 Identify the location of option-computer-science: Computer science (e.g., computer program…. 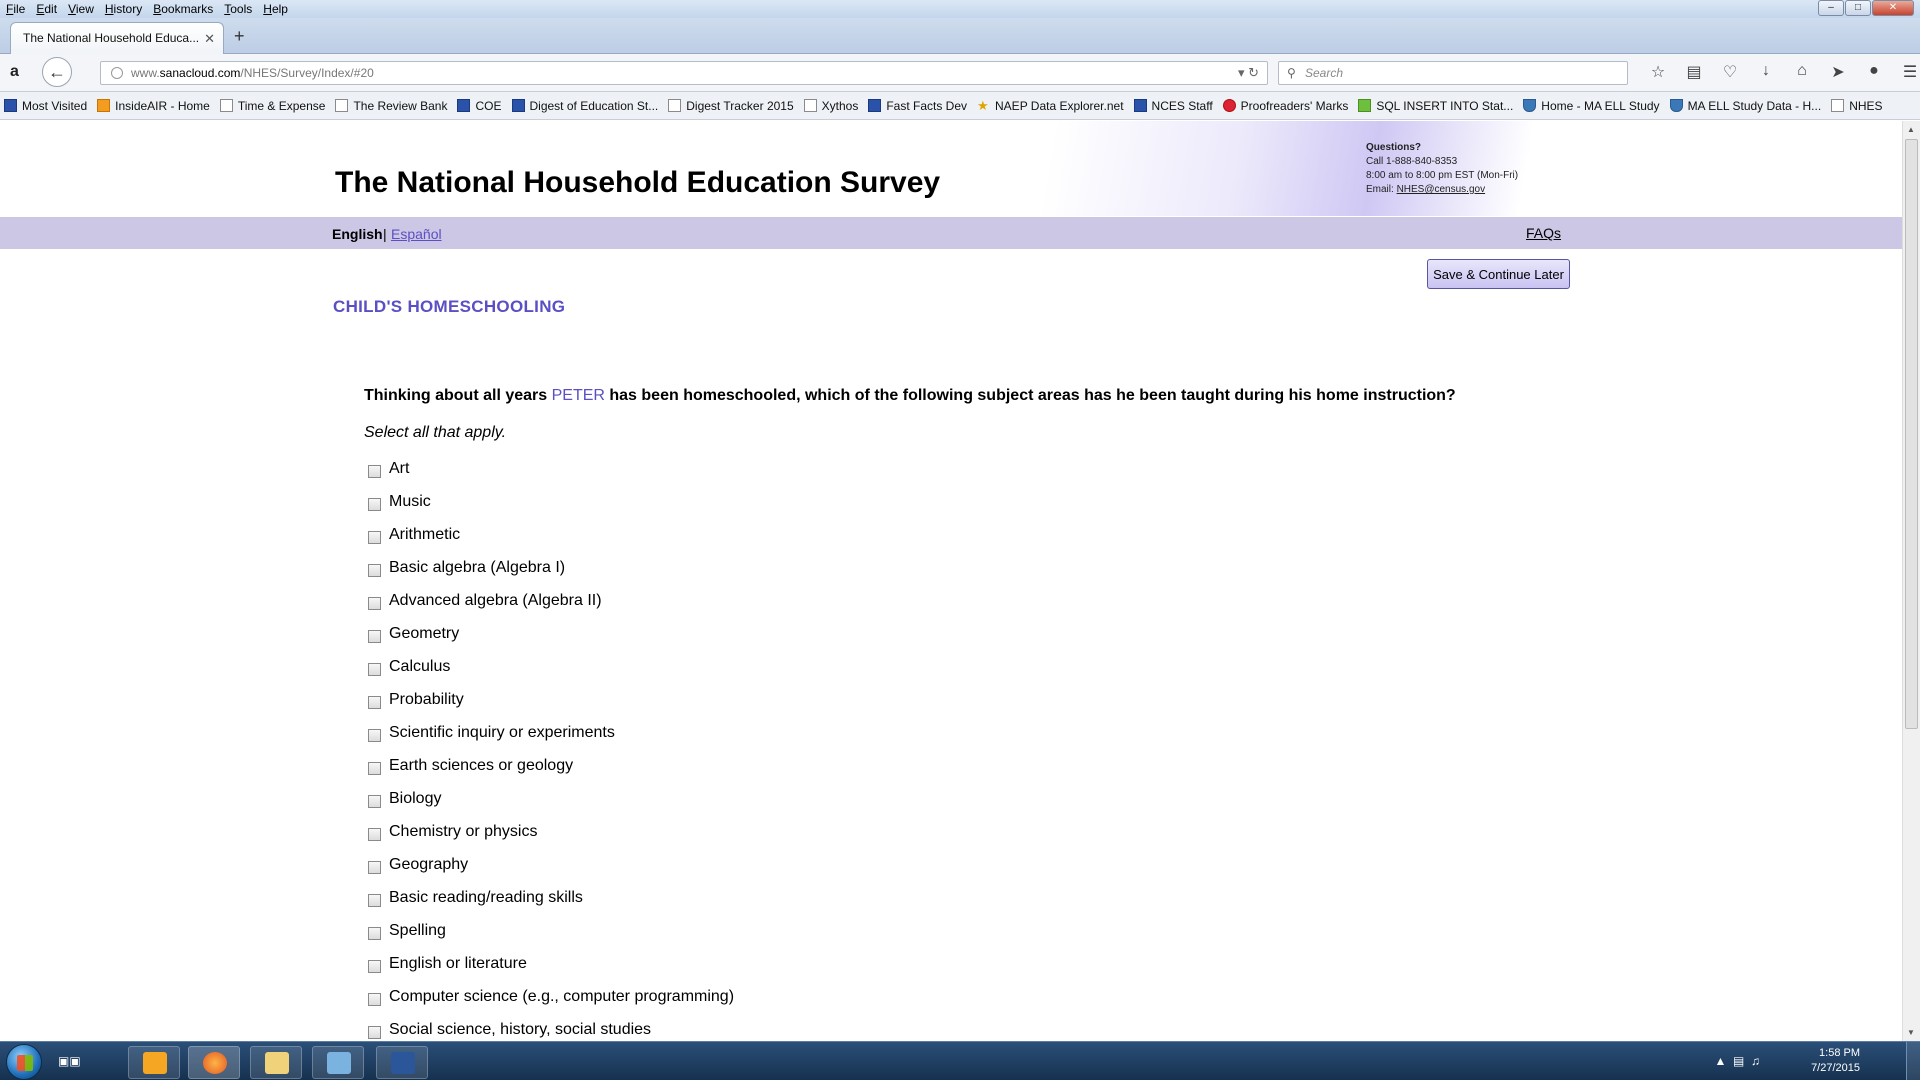
(551, 1004).